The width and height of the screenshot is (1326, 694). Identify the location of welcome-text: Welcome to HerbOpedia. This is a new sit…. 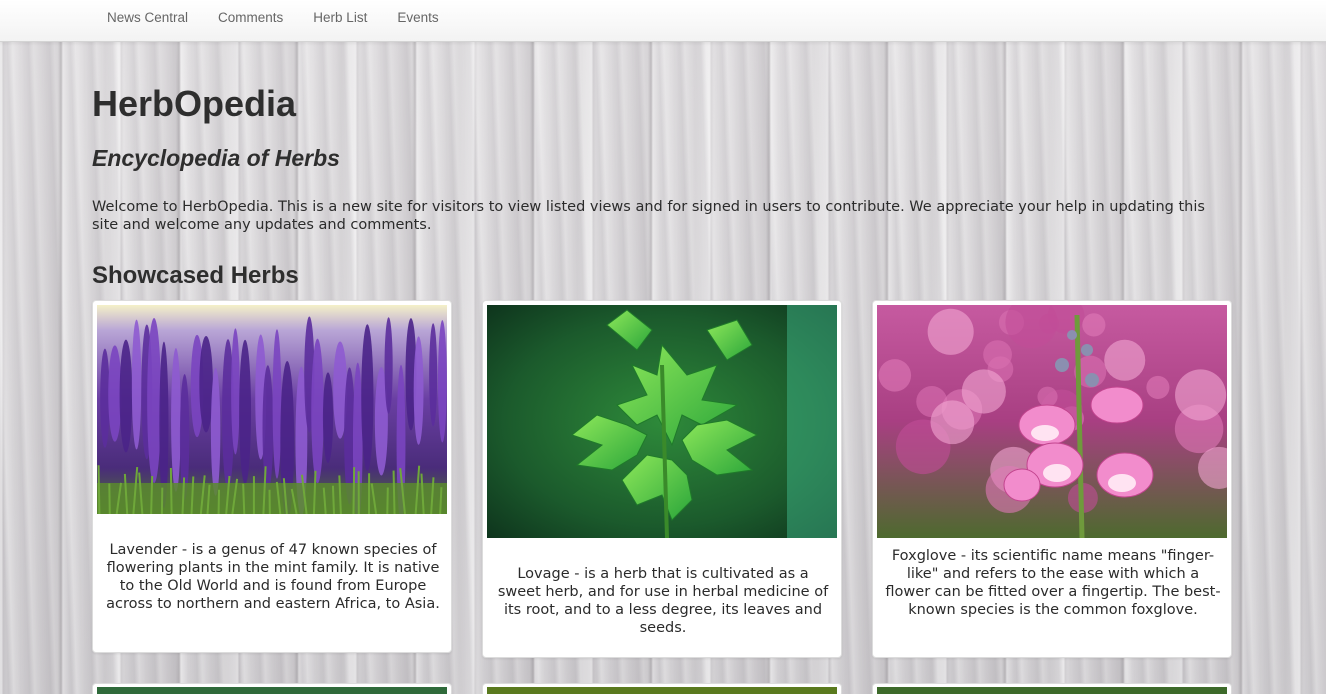
(648, 216).